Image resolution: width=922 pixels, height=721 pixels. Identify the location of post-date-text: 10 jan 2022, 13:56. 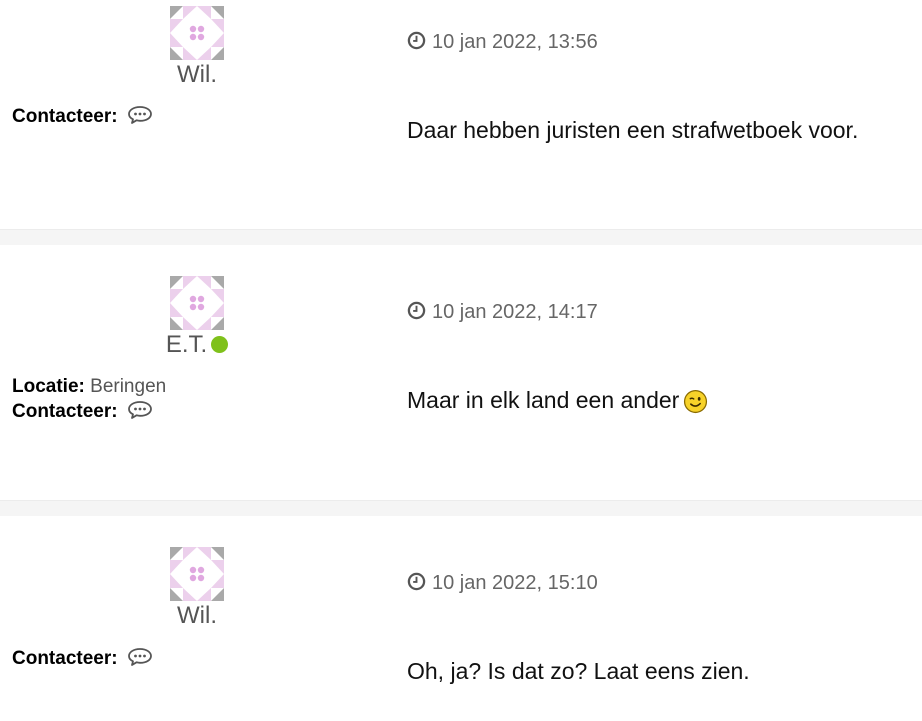
(515, 42).